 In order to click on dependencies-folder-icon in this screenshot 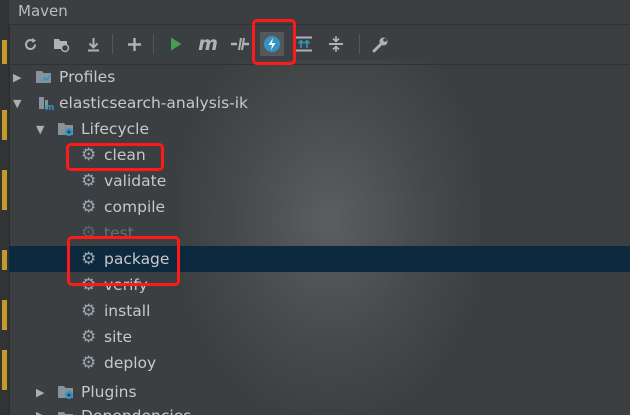, I will do `click(65, 413)`.